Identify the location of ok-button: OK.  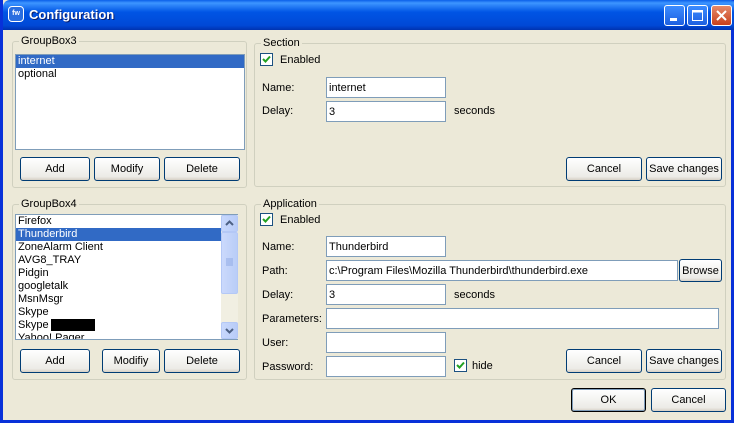
(608, 400).